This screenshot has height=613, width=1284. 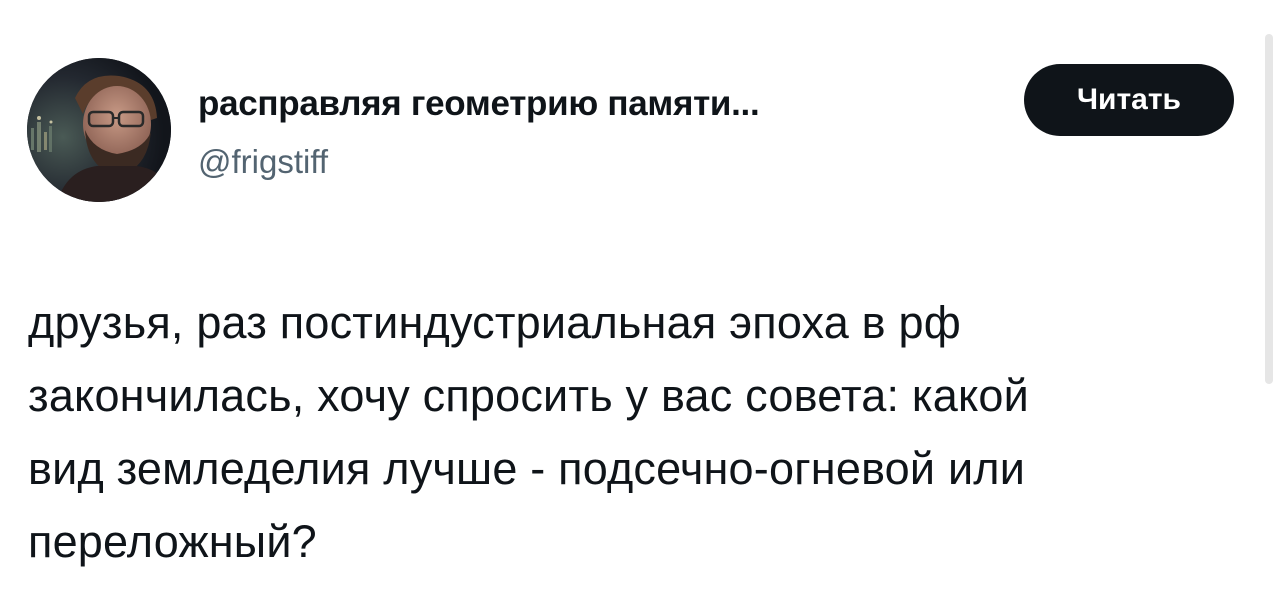 I want to click on scrollbar, so click(x=1269, y=209).